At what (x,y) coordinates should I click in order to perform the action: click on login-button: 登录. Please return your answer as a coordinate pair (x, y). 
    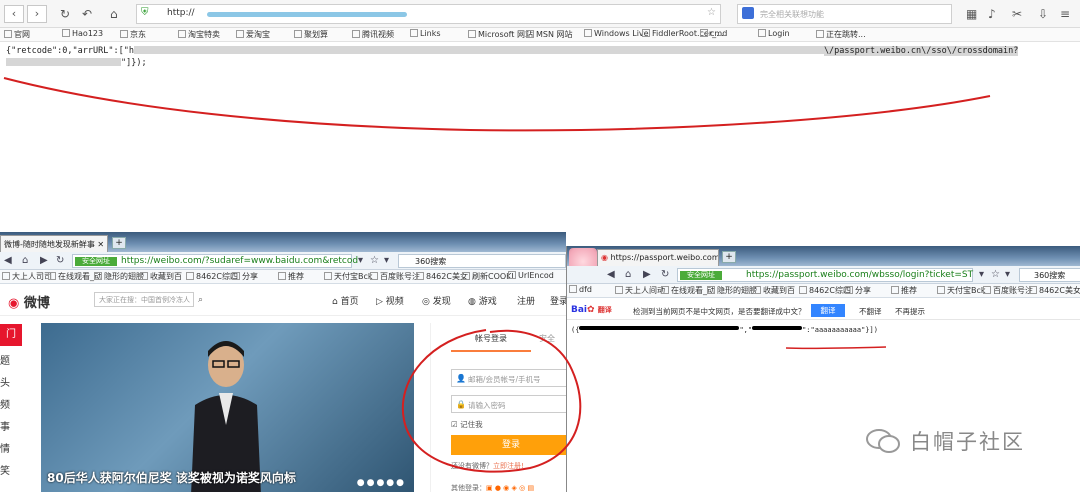
    Looking at the image, I should click on (508, 445).